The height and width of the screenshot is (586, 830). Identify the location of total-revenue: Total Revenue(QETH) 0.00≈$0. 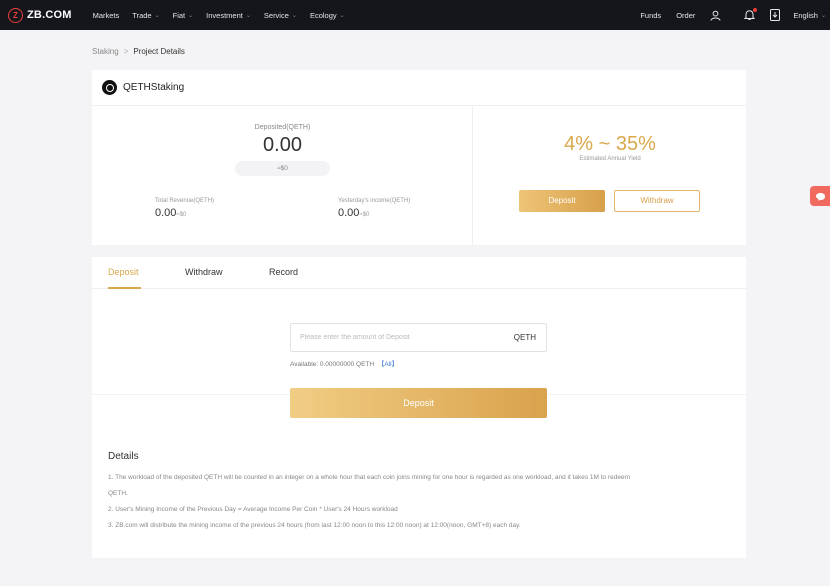
(184, 208).